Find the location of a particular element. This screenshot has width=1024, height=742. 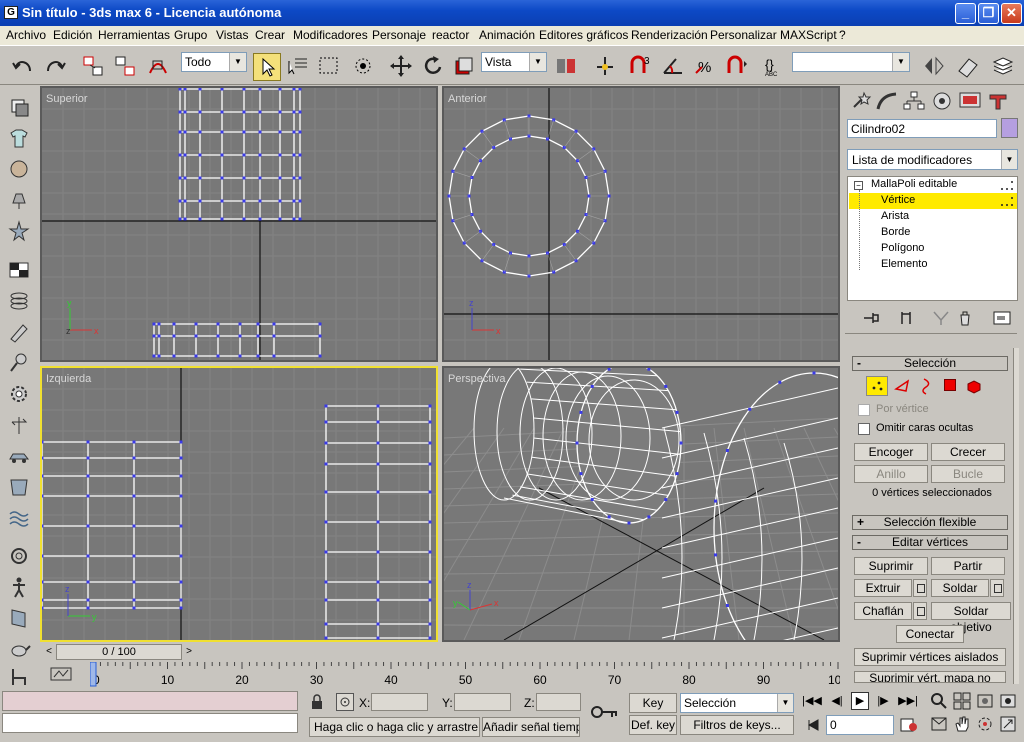

chamfer-button: Chaflán is located at coordinates (883, 611).